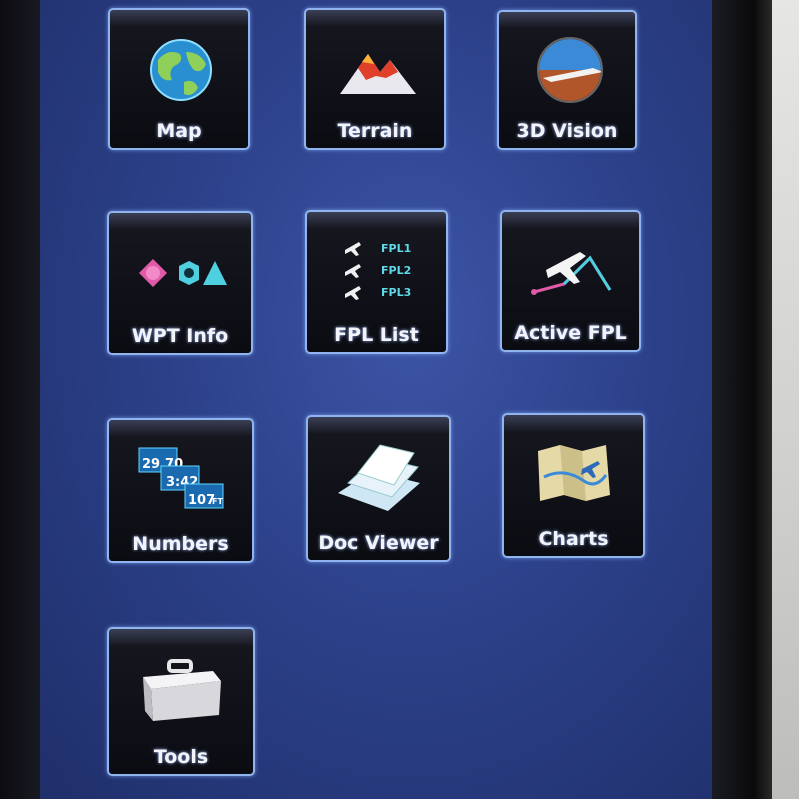 This screenshot has height=799, width=799. Describe the element at coordinates (182, 690) in the screenshot. I see `toolbox-icon` at that location.